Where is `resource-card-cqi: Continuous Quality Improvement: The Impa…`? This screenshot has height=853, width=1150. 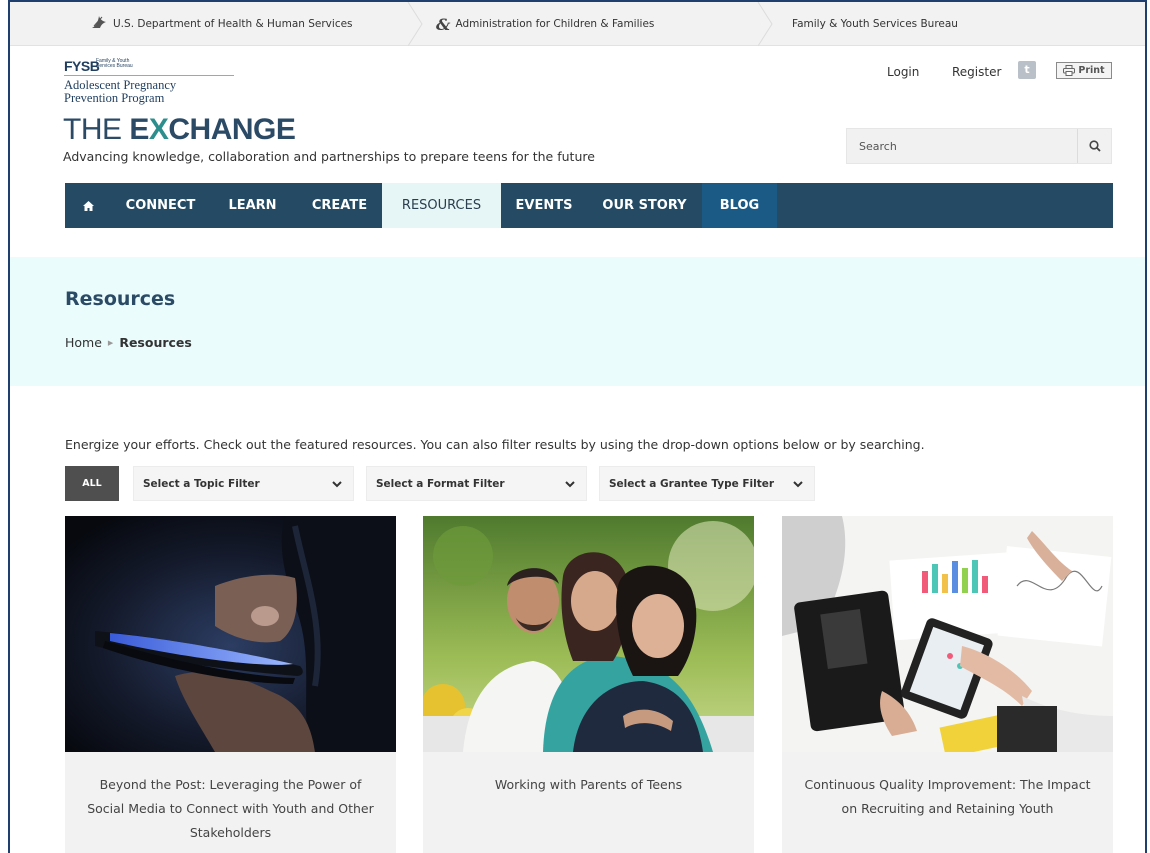
resource-card-cqi: Continuous Quality Improvement: The Impa… is located at coordinates (947, 684).